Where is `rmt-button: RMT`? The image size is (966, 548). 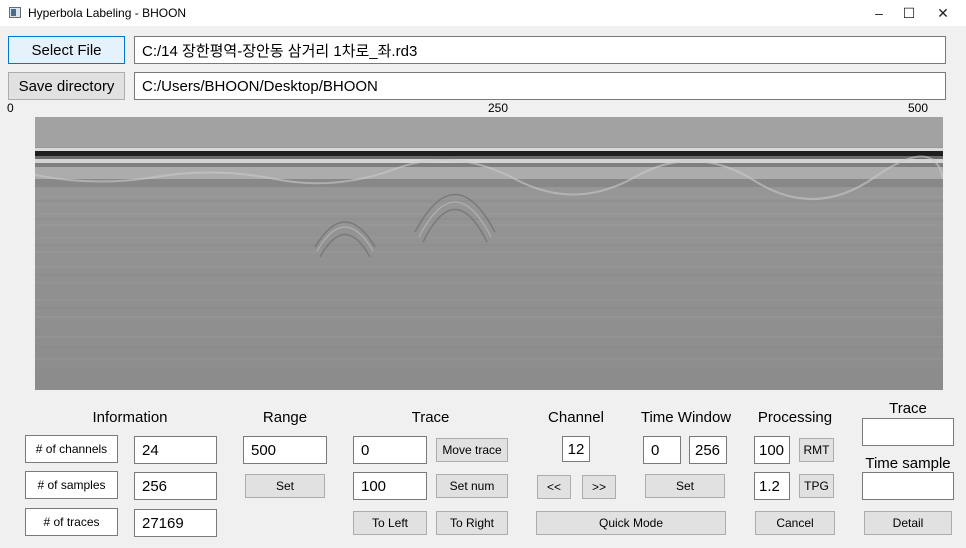
rmt-button: RMT is located at coordinates (816, 450).